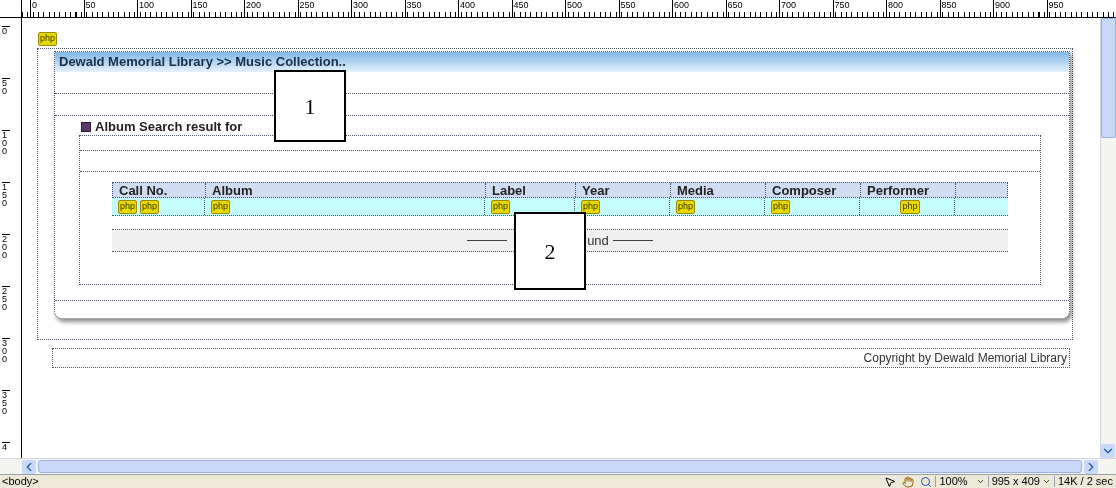  What do you see at coordinates (926, 481) in the screenshot?
I see `zoom-tool-icon` at bounding box center [926, 481].